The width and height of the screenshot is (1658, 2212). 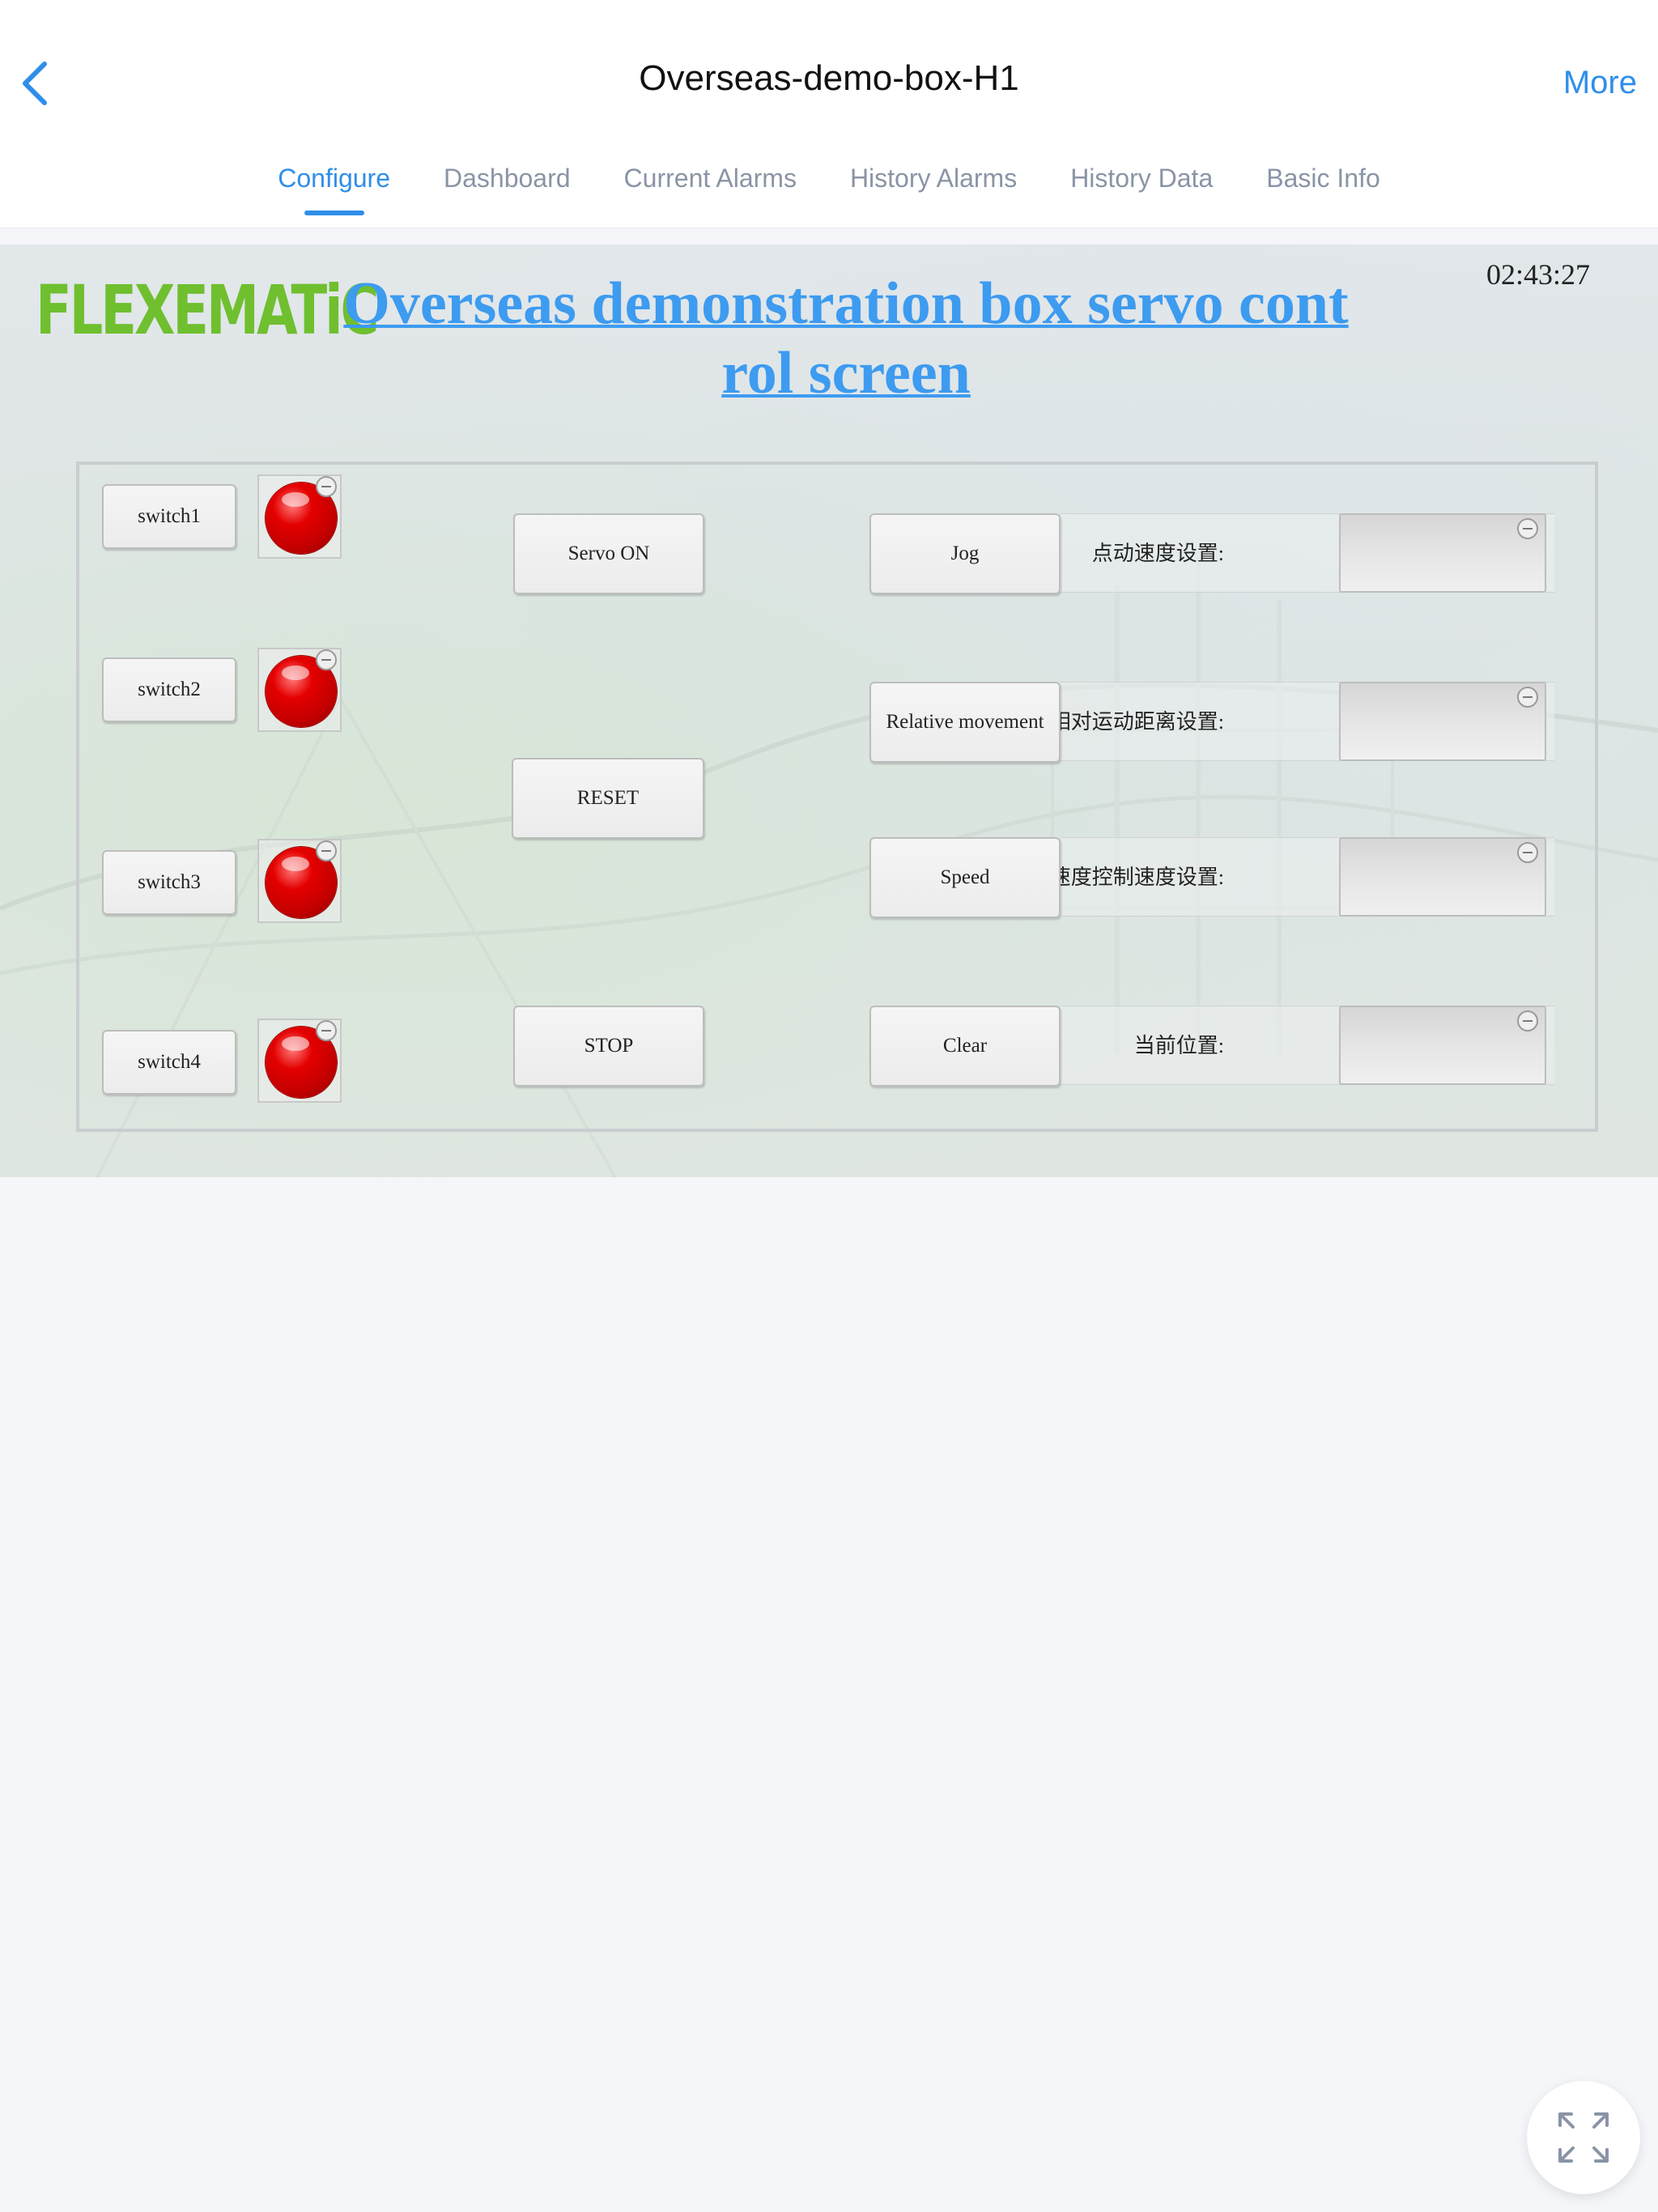 I want to click on jog-speed-input, so click(x=1442, y=553).